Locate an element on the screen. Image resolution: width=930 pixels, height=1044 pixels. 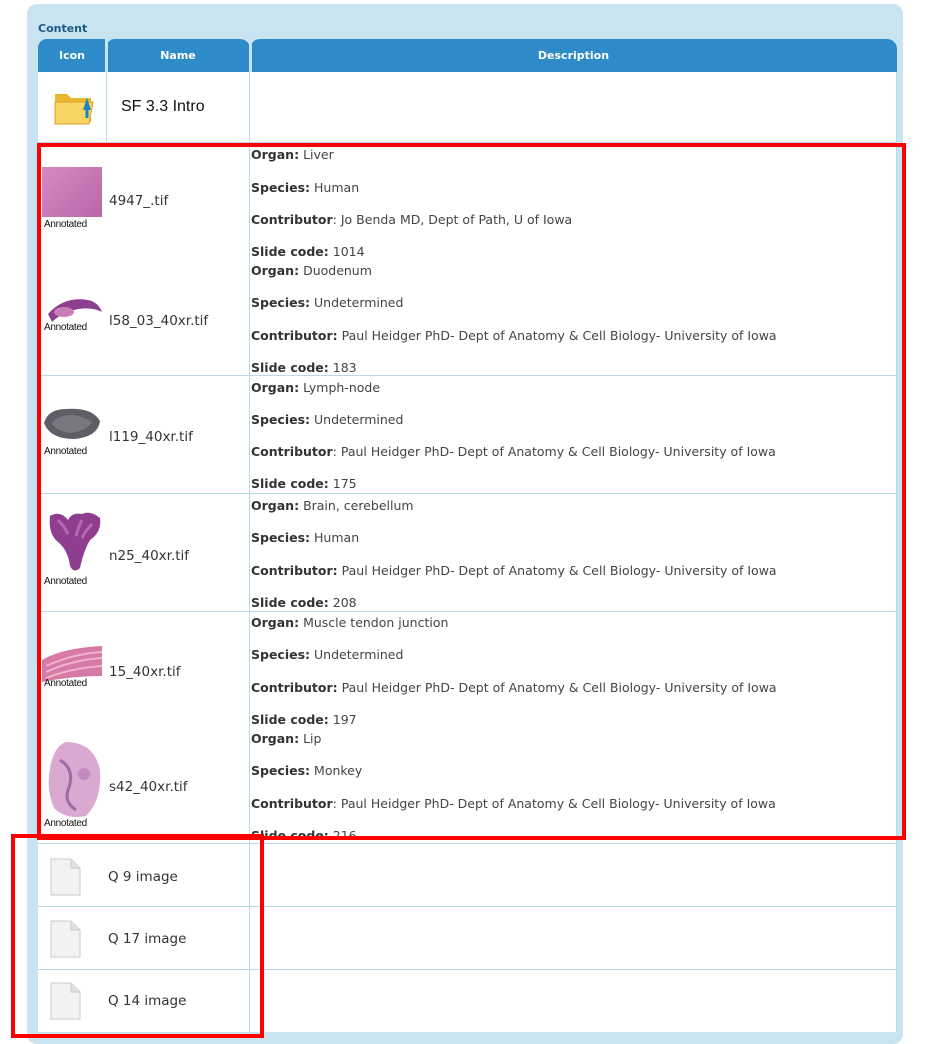
column-divider is located at coordinates (106, 107).